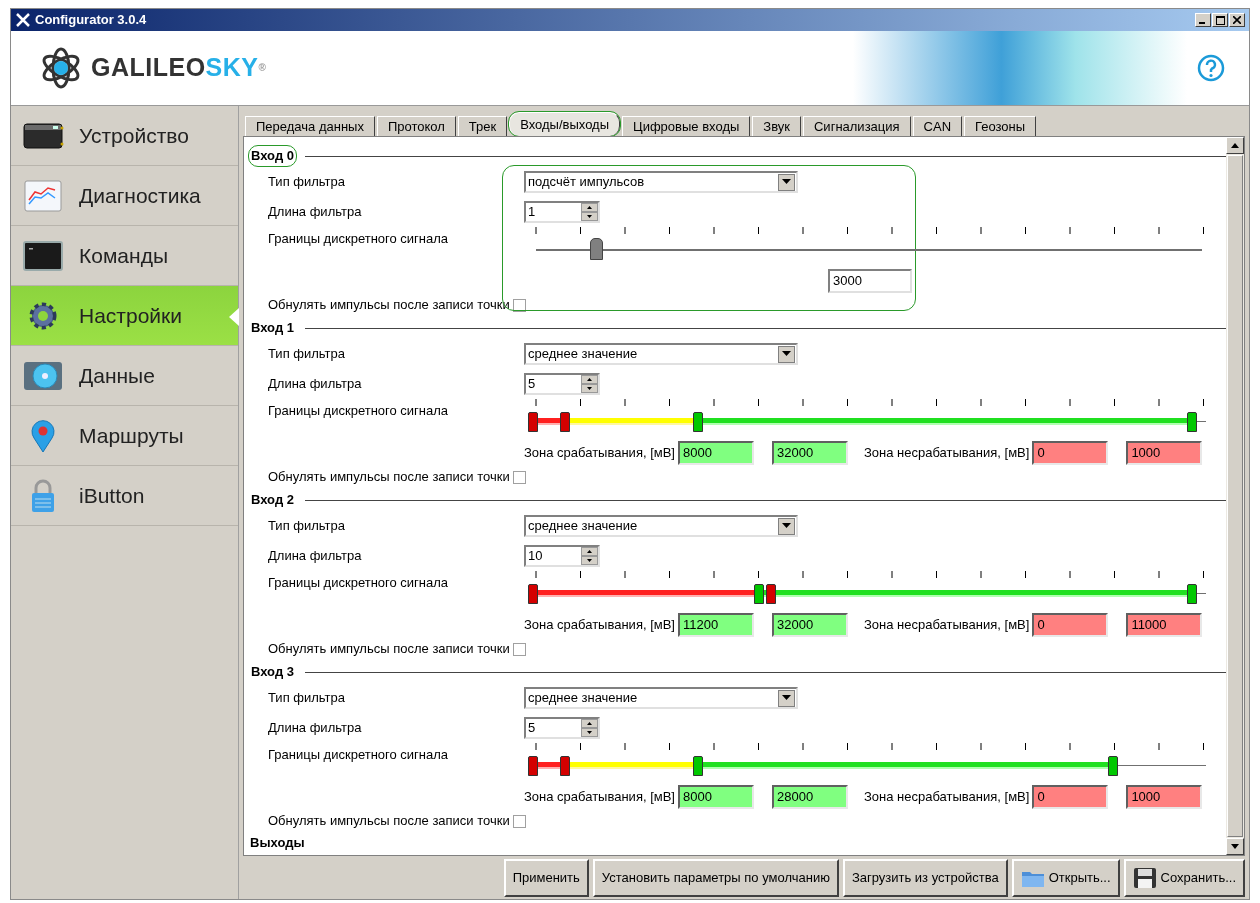  What do you see at coordinates (43, 195) in the screenshot?
I see `line-chart-icon` at bounding box center [43, 195].